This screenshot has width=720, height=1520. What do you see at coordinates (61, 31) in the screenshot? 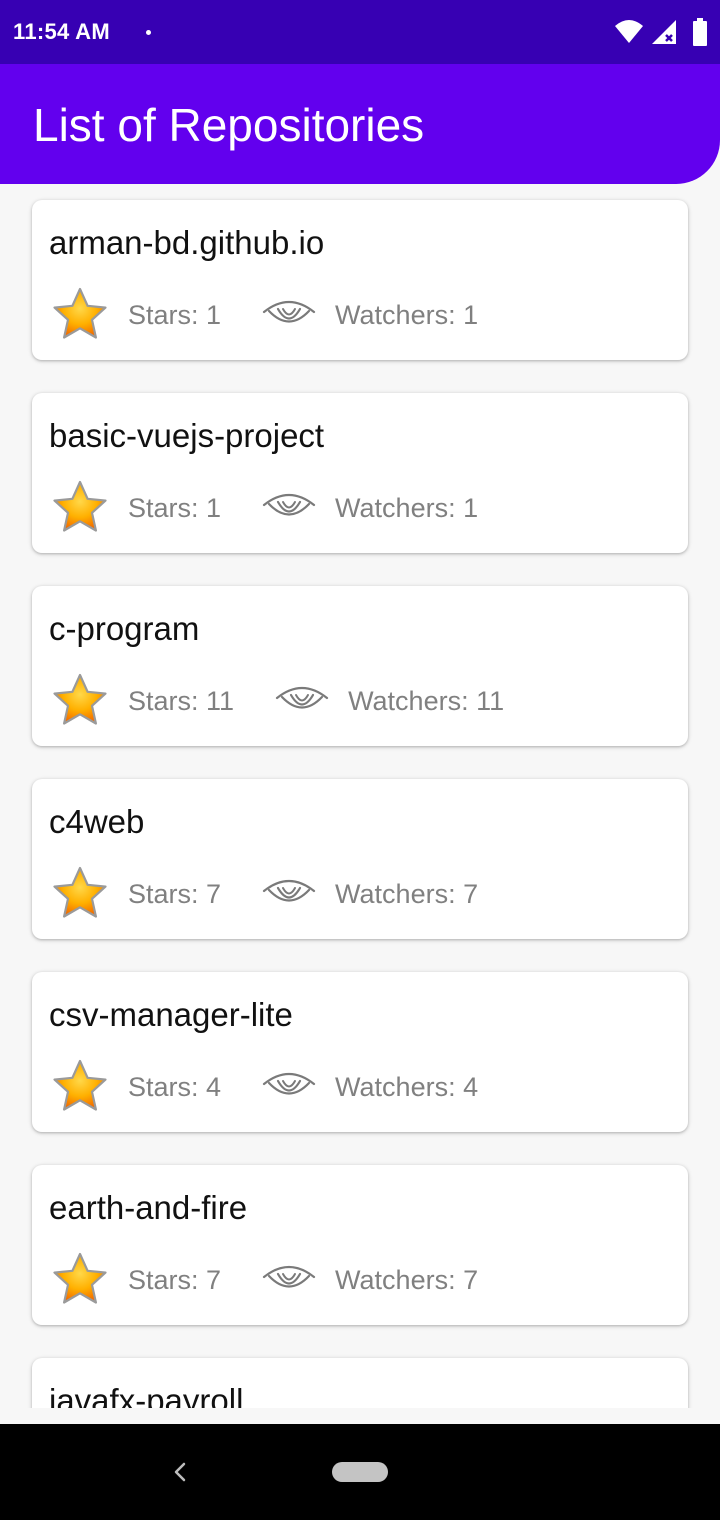
I see `status-time: 11:54 AM` at bounding box center [61, 31].